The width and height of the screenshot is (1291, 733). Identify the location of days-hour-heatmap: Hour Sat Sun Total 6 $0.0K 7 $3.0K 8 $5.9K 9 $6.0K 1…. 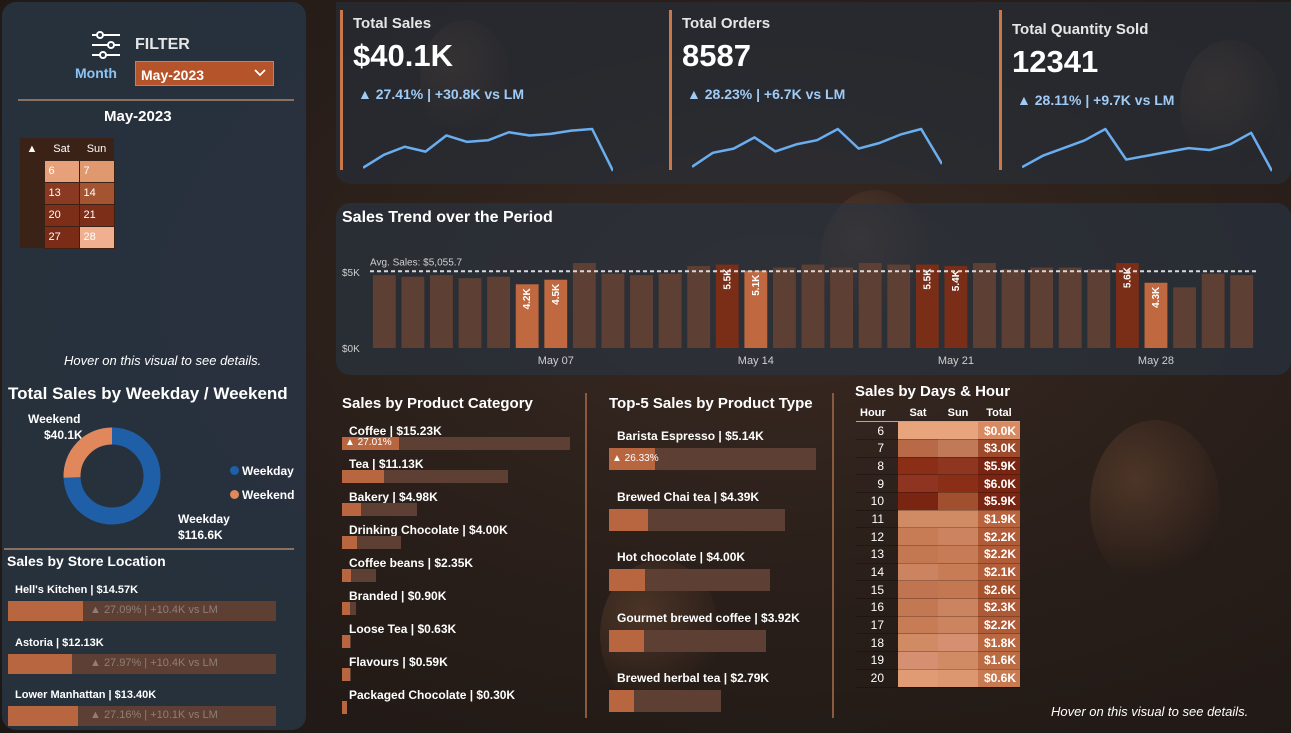
(938, 546).